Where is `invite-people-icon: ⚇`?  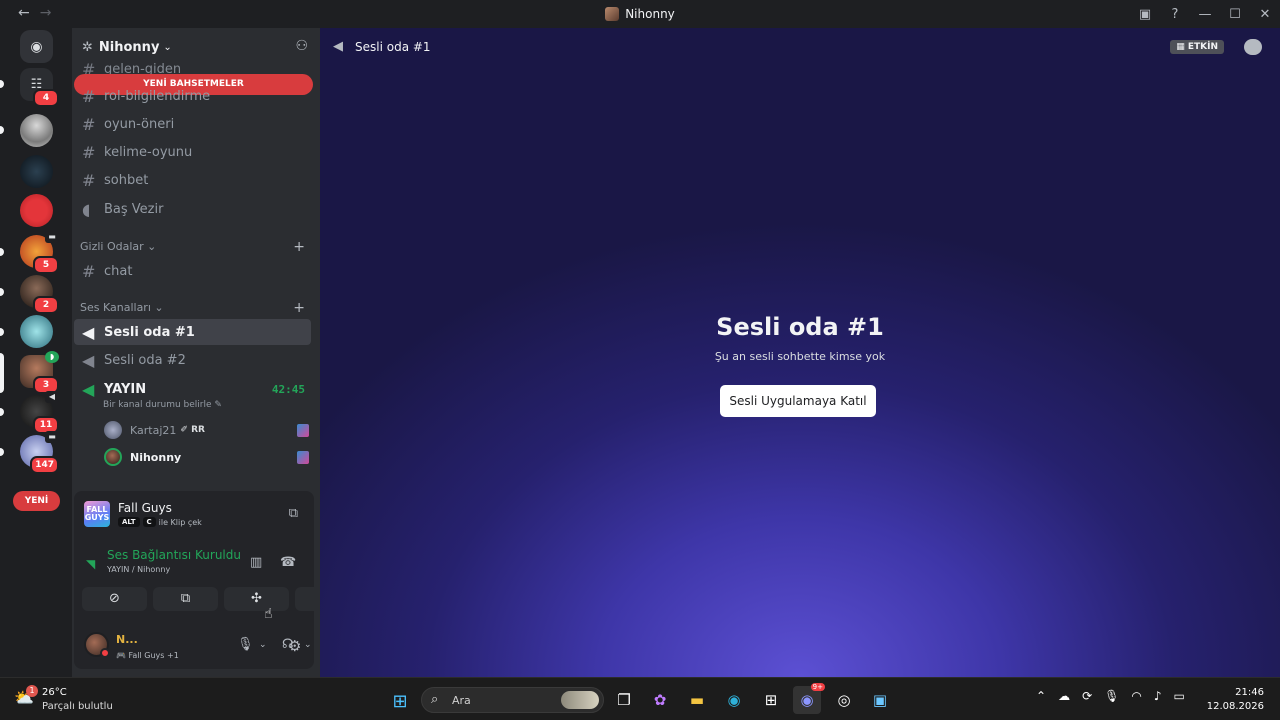
invite-people-icon: ⚇ is located at coordinates (301, 46).